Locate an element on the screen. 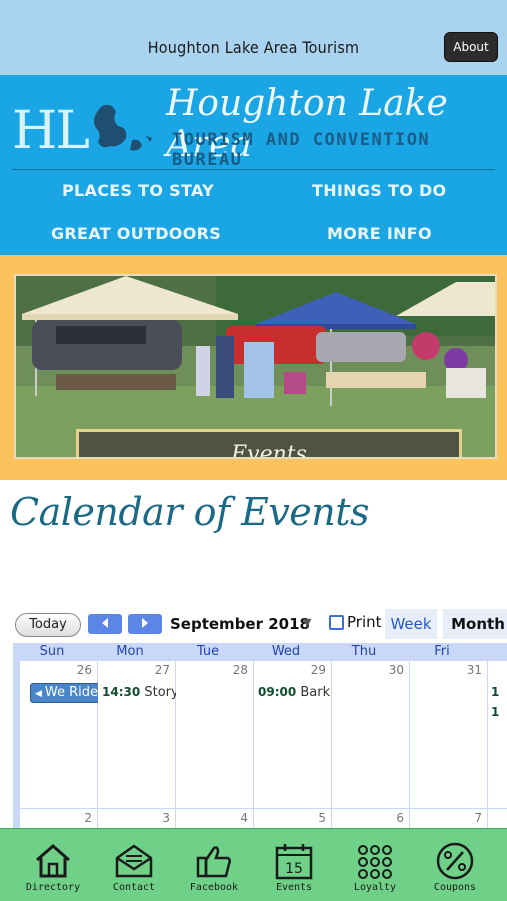  event-time: 14:30 is located at coordinates (121, 692).